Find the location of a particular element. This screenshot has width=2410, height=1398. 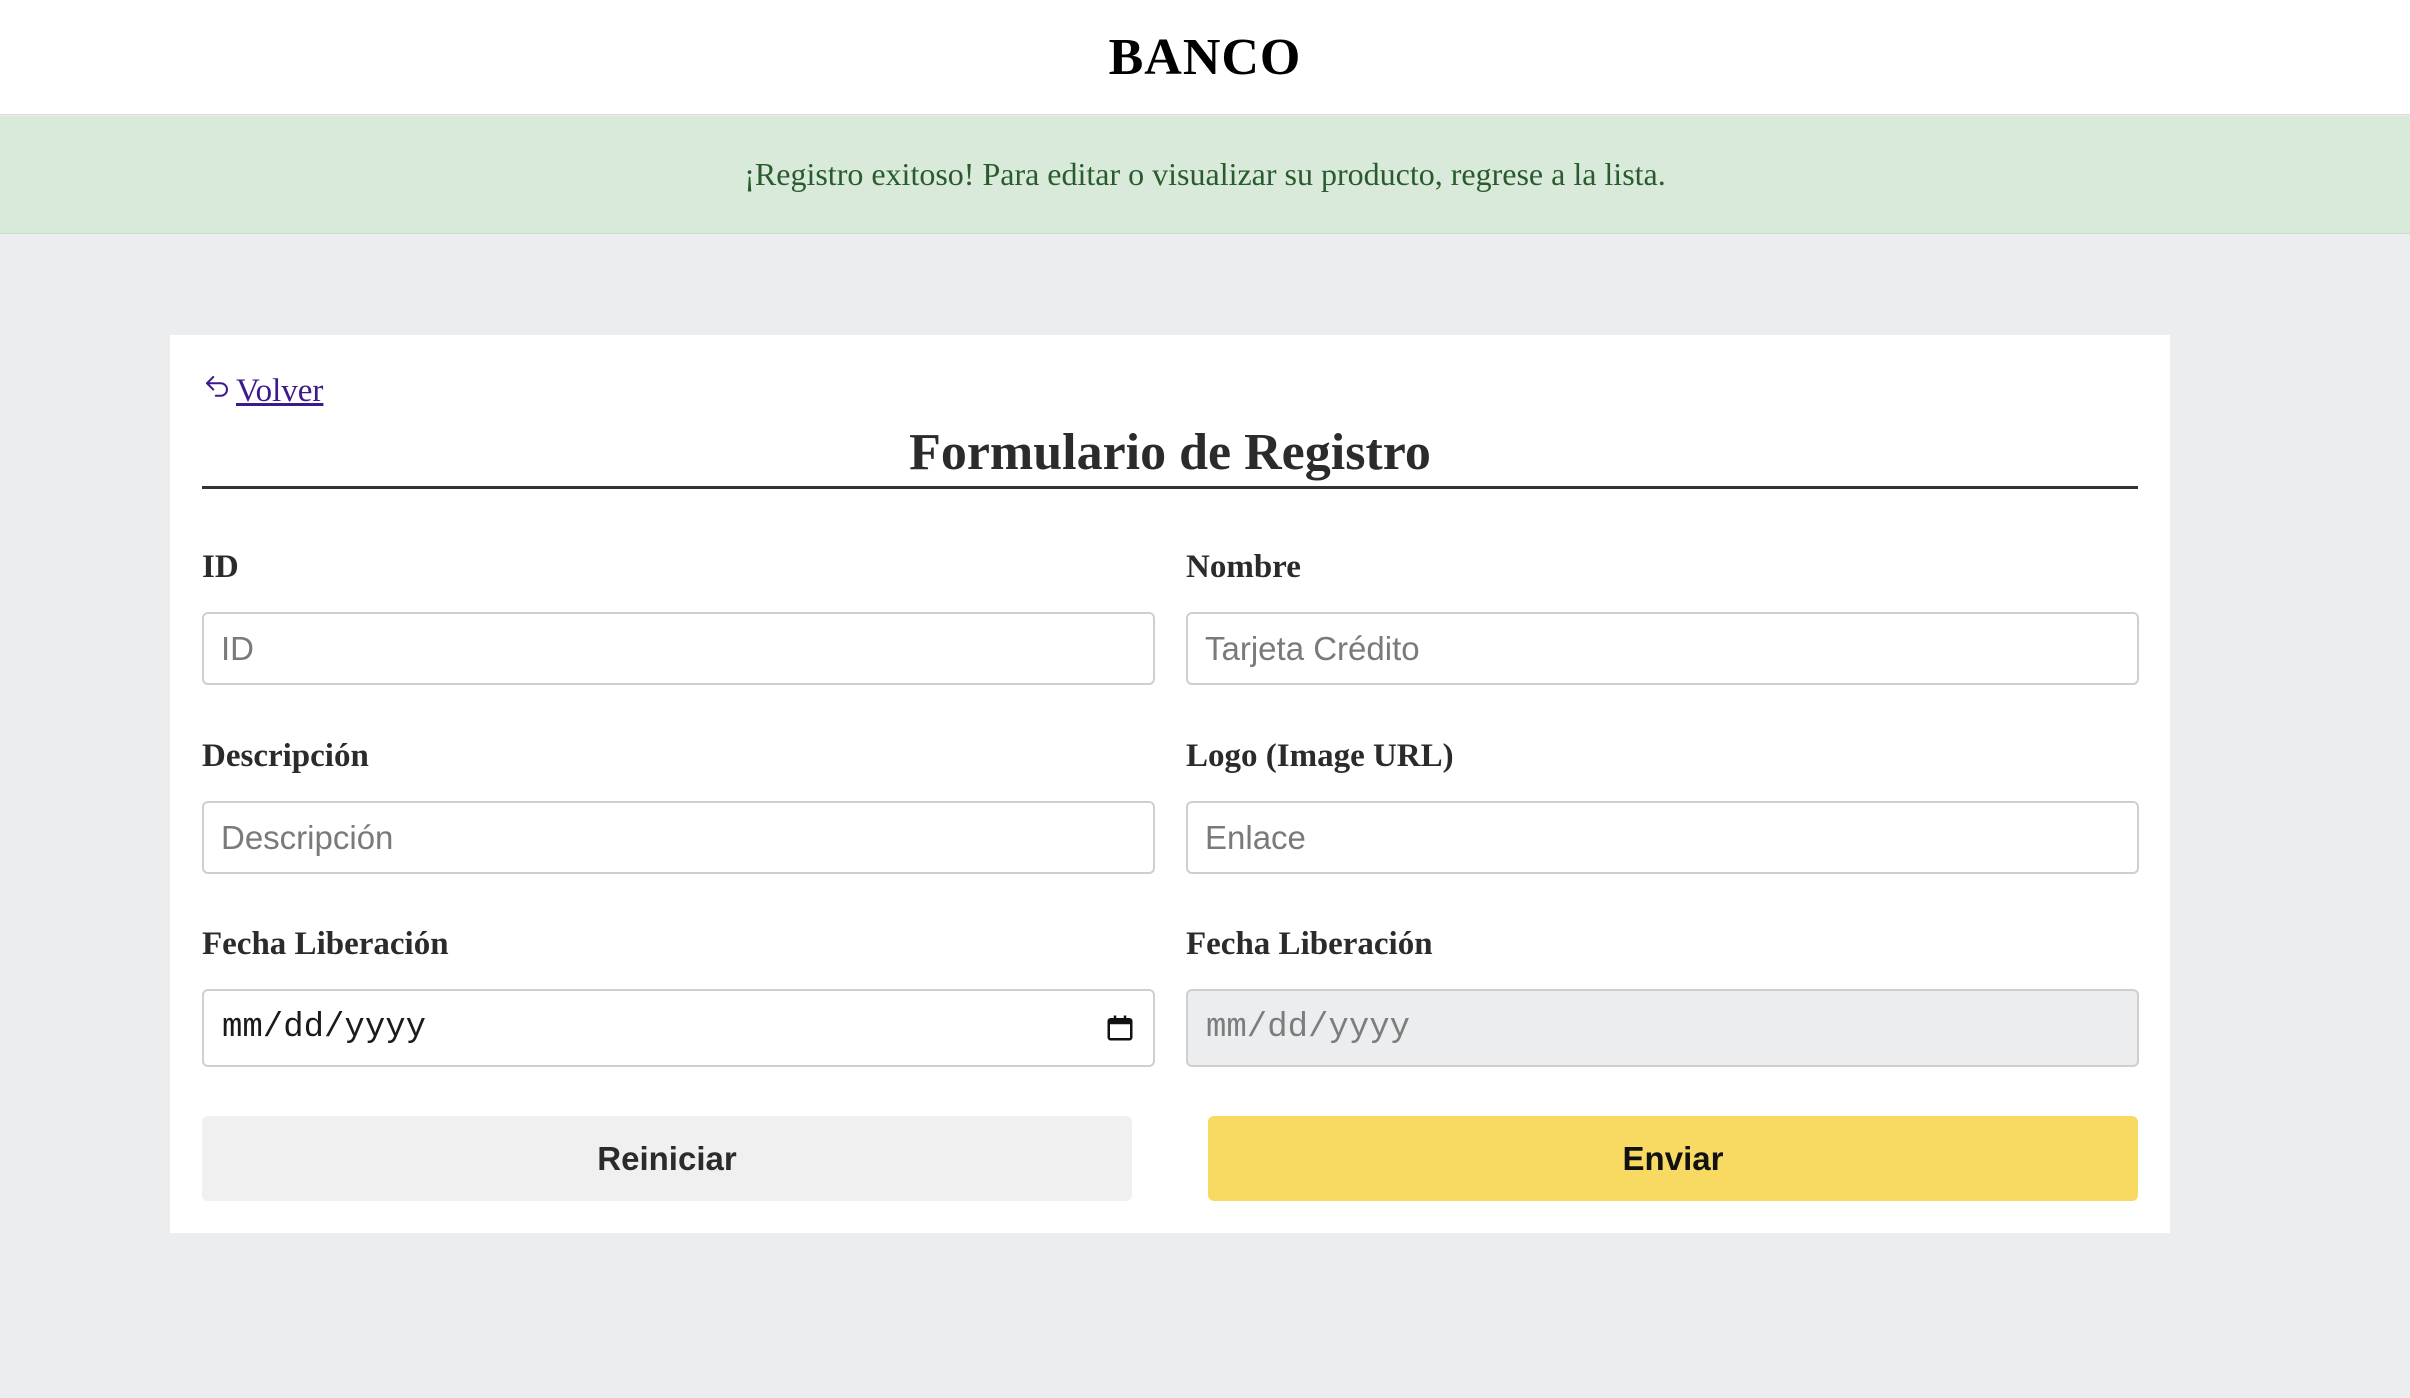

submit-button: Enviar is located at coordinates (1673, 1158).